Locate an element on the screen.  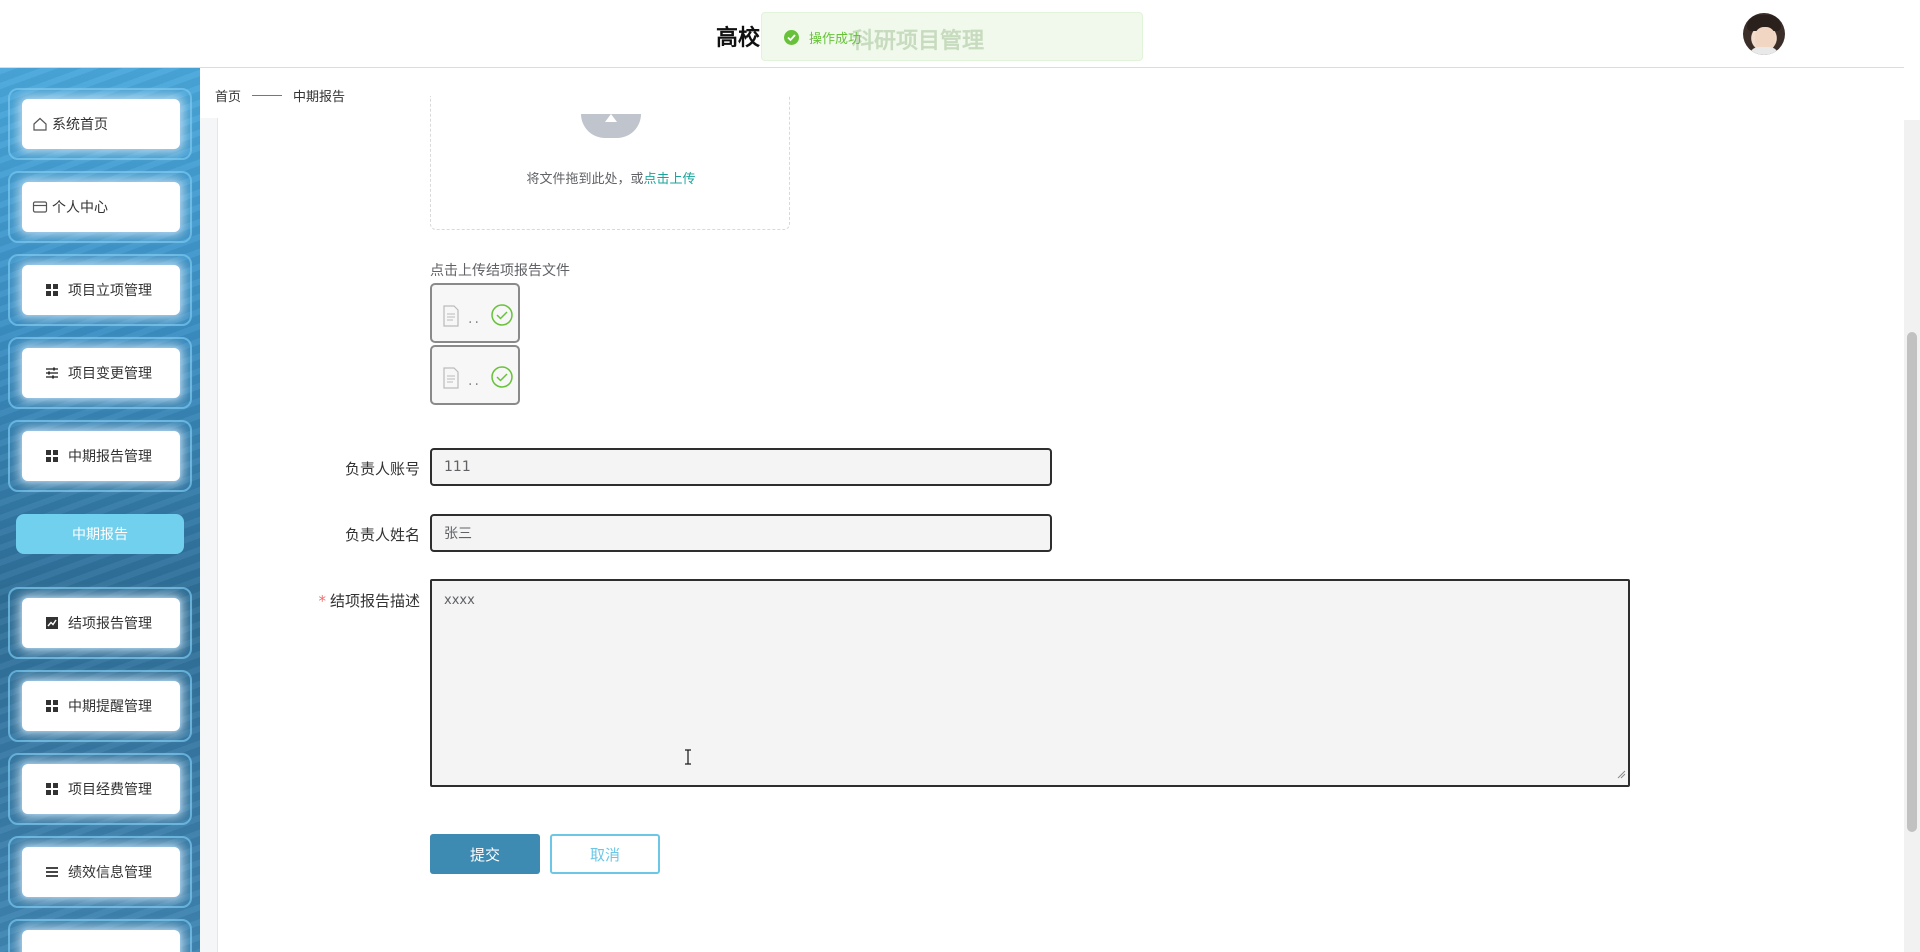
breadcrumb-separator is located at coordinates (267, 95).